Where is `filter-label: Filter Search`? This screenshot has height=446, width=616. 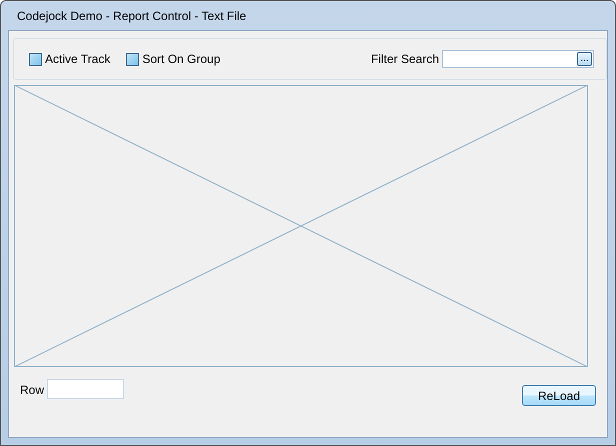
filter-label: Filter Search is located at coordinates (404, 59).